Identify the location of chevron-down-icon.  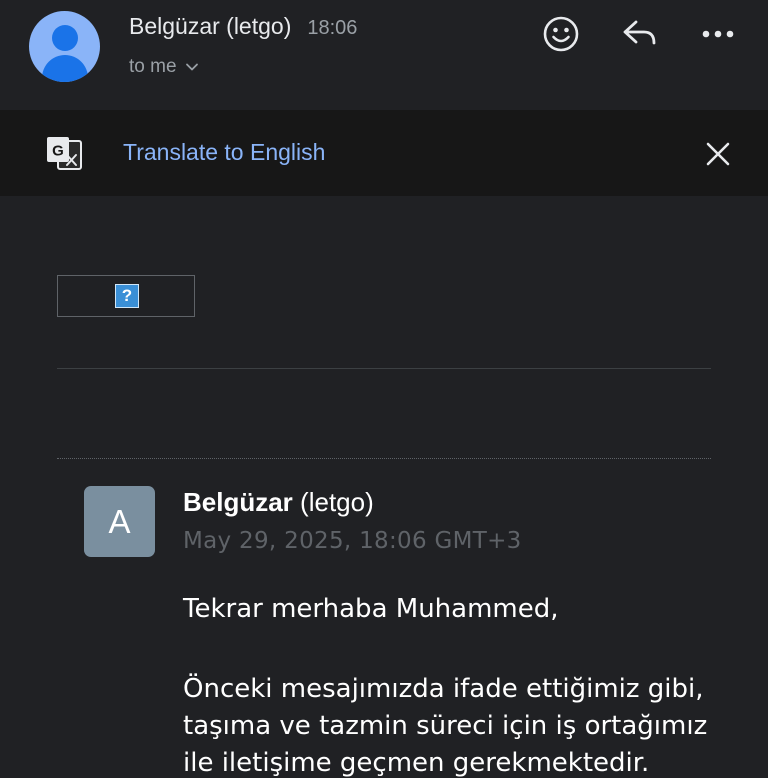
(191, 67).